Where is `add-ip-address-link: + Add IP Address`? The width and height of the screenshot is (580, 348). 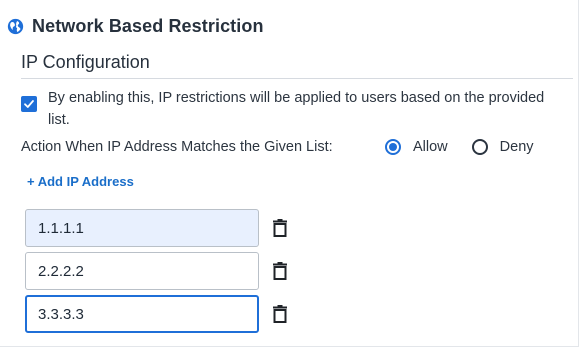
add-ip-address-link: + Add IP Address is located at coordinates (80, 181).